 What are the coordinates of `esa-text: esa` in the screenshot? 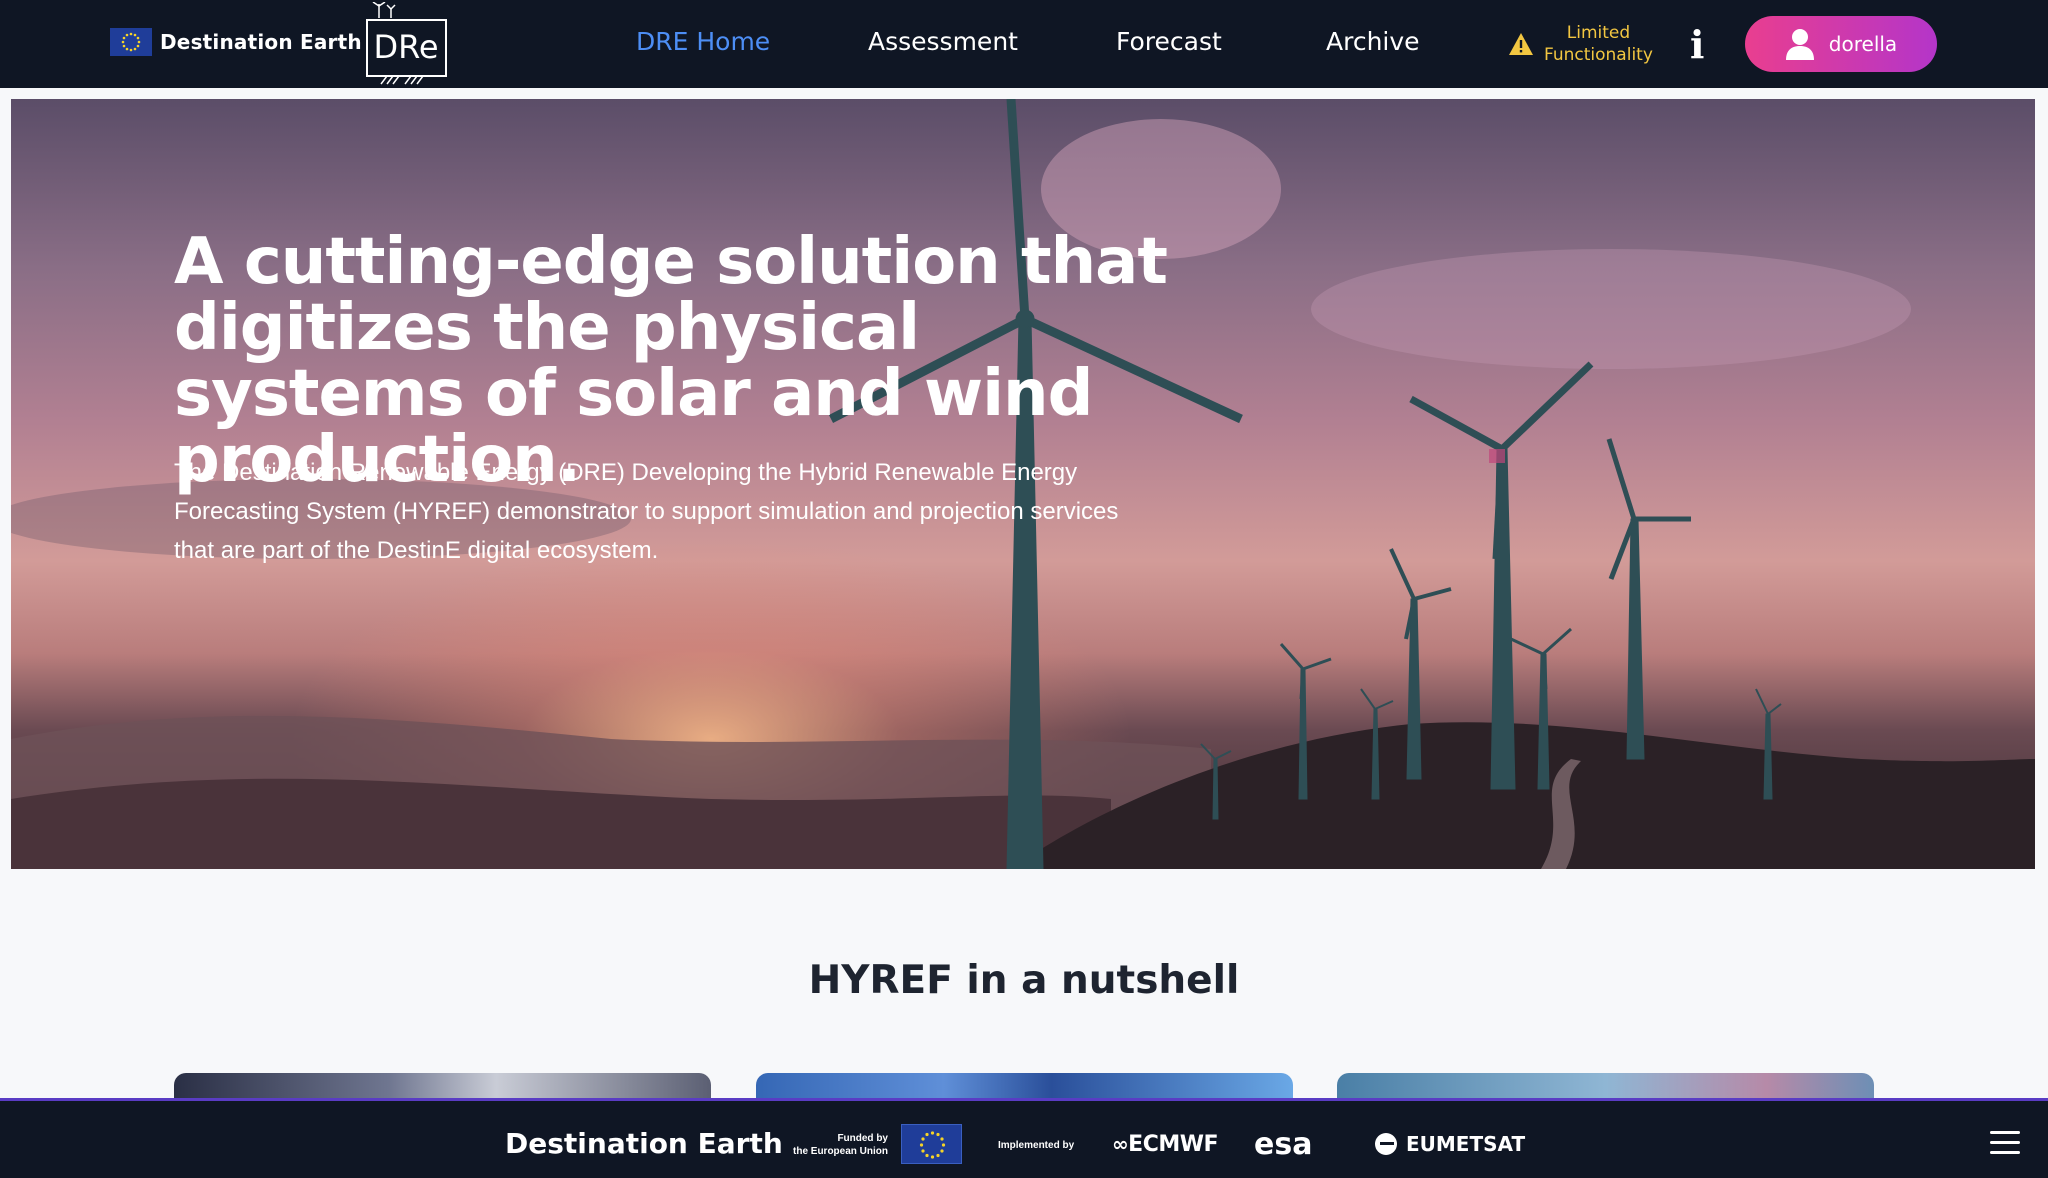 It's located at (1283, 1144).